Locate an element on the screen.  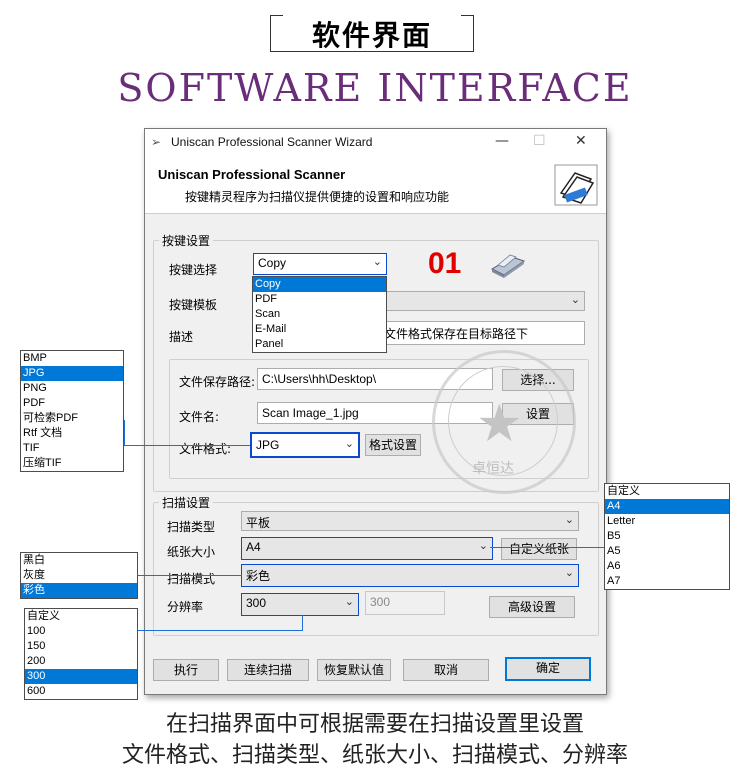
file-format-combo: JPG ⌄ is located at coordinates (305, 445).